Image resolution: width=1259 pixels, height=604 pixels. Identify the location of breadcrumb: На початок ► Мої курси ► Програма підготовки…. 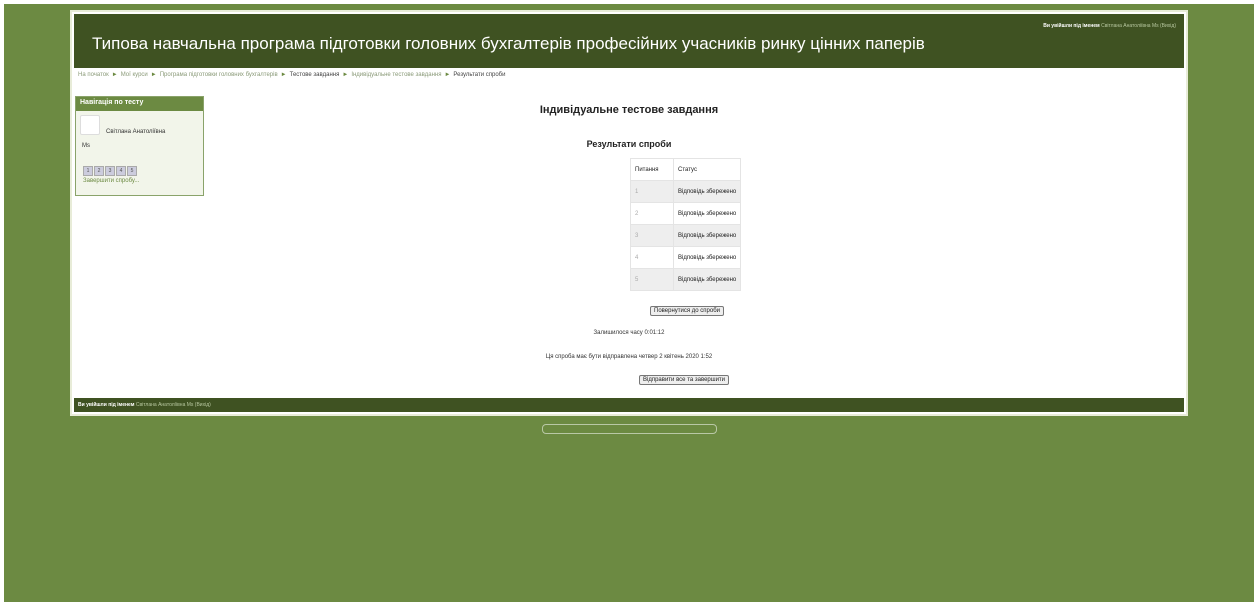
(291, 75).